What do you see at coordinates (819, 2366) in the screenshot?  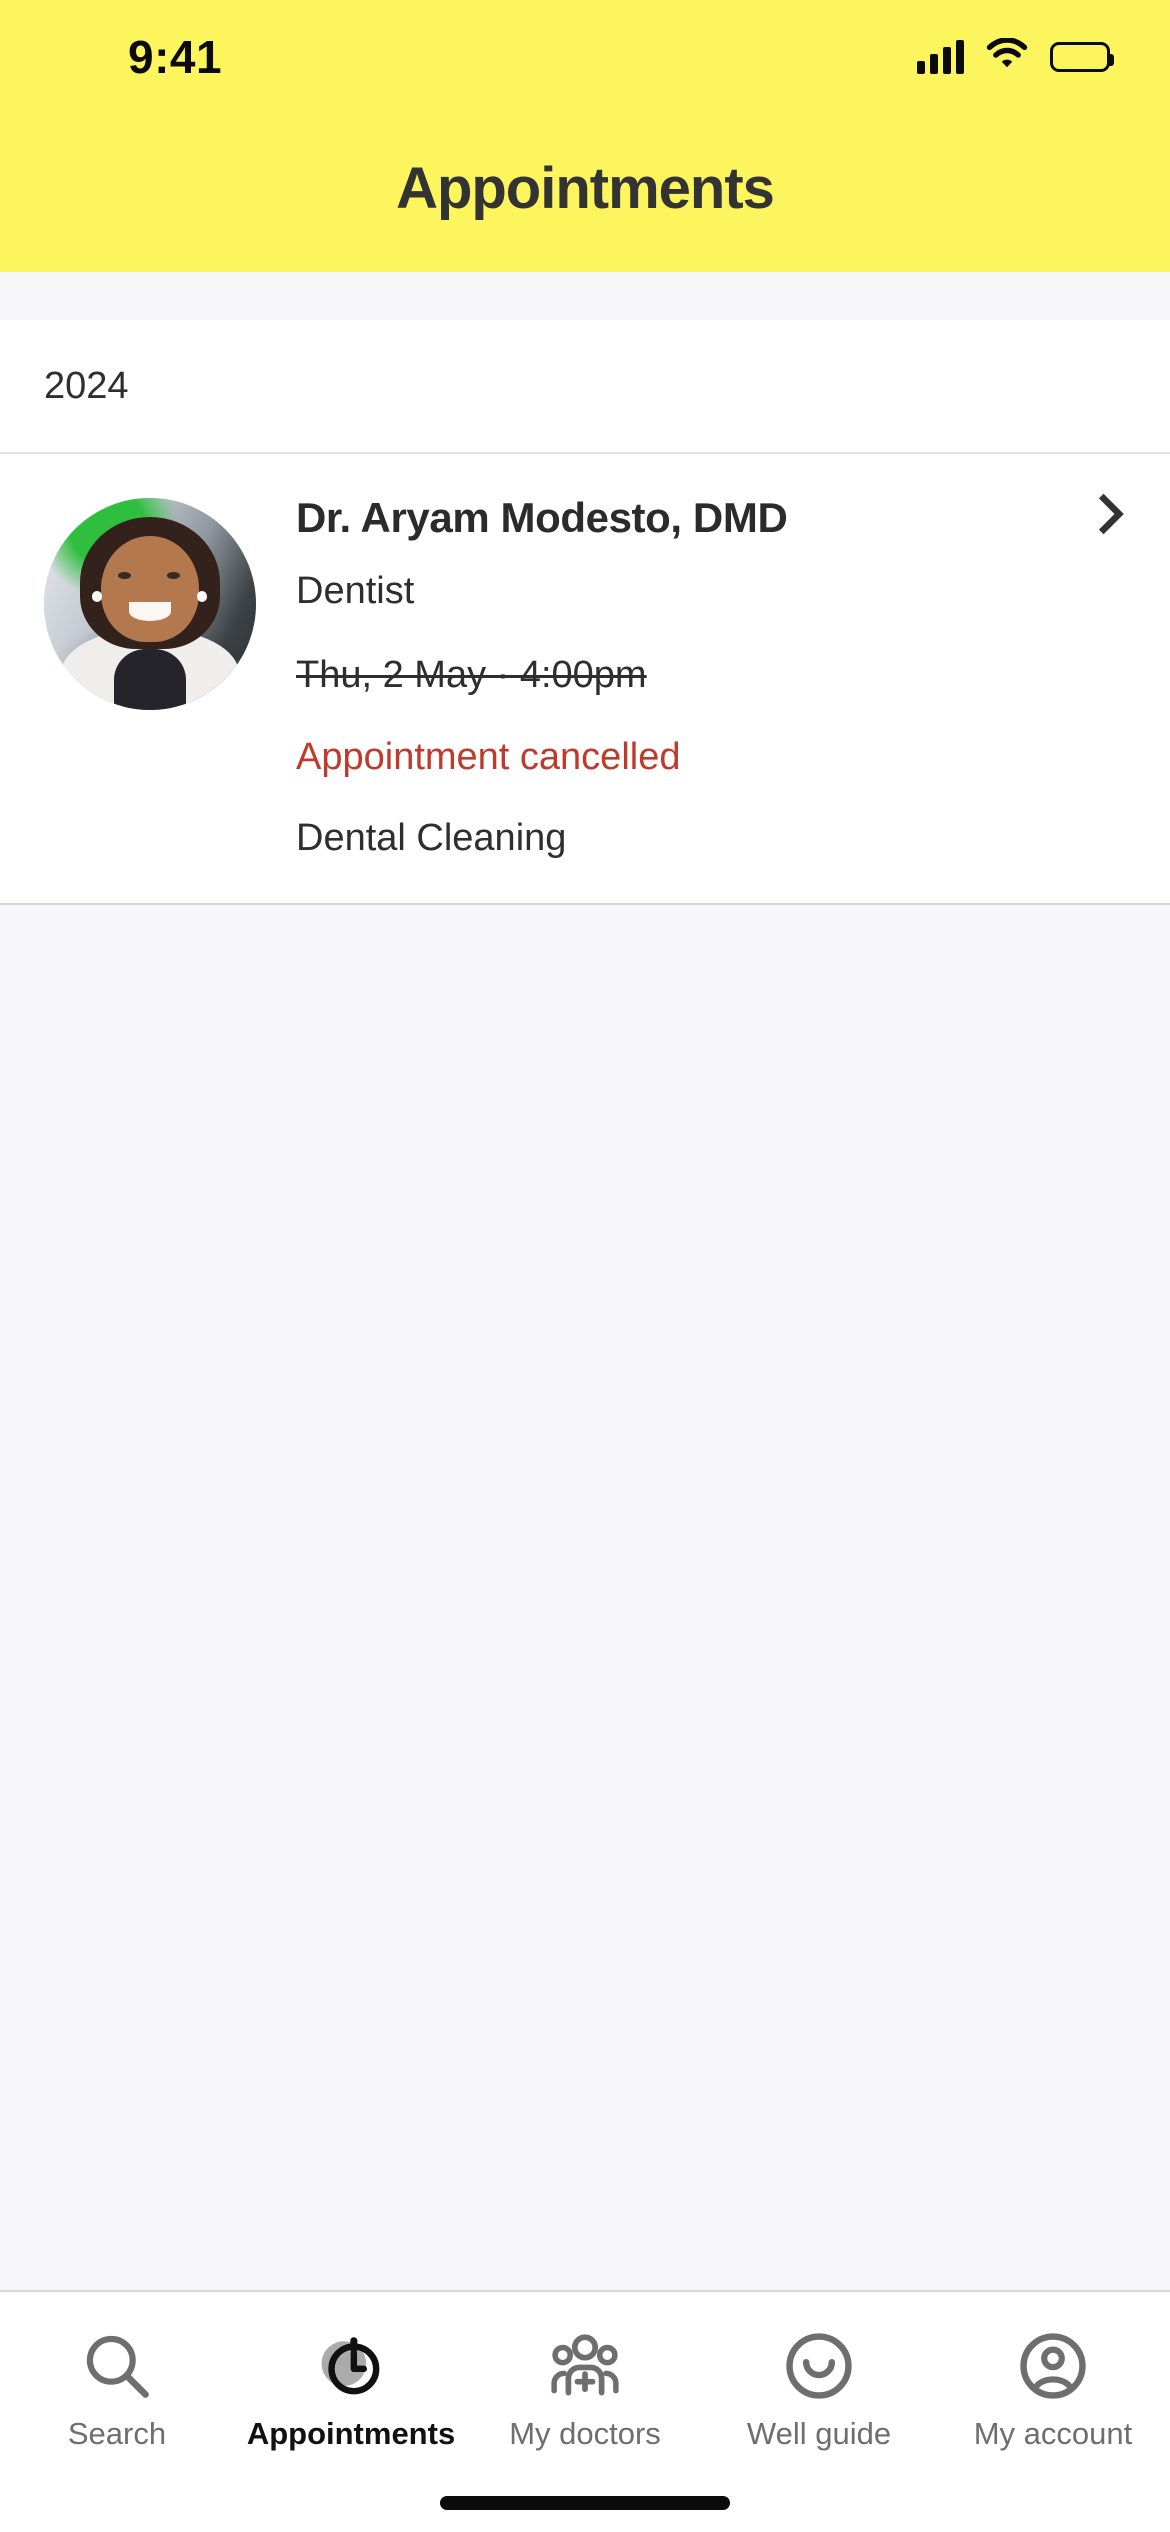 I see `smiley-circle-icon` at bounding box center [819, 2366].